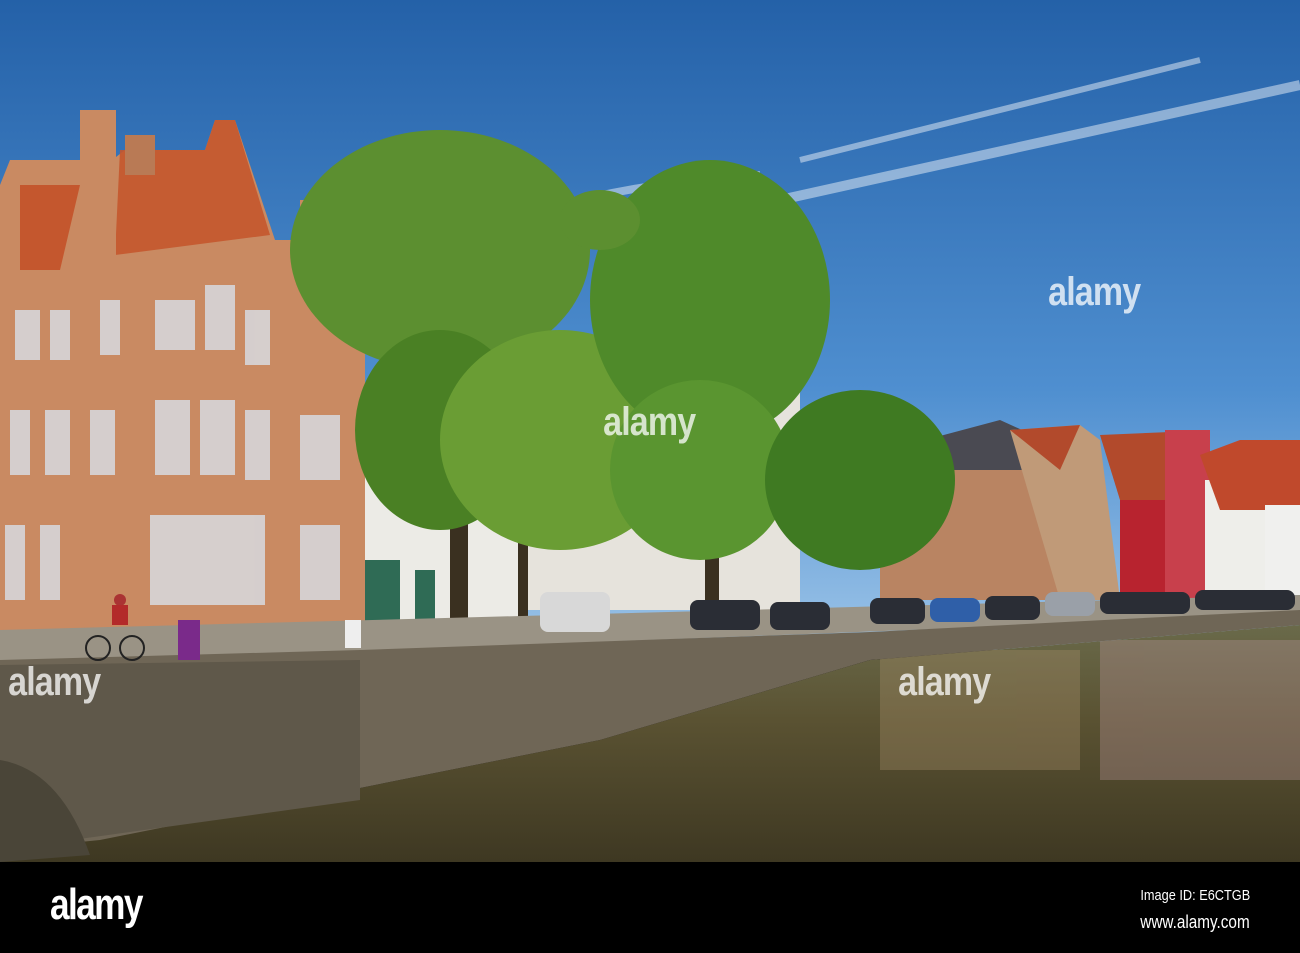  I want to click on footer-bar: alamy Image ID: E6CTGB www.alamy.com, so click(650, 907).